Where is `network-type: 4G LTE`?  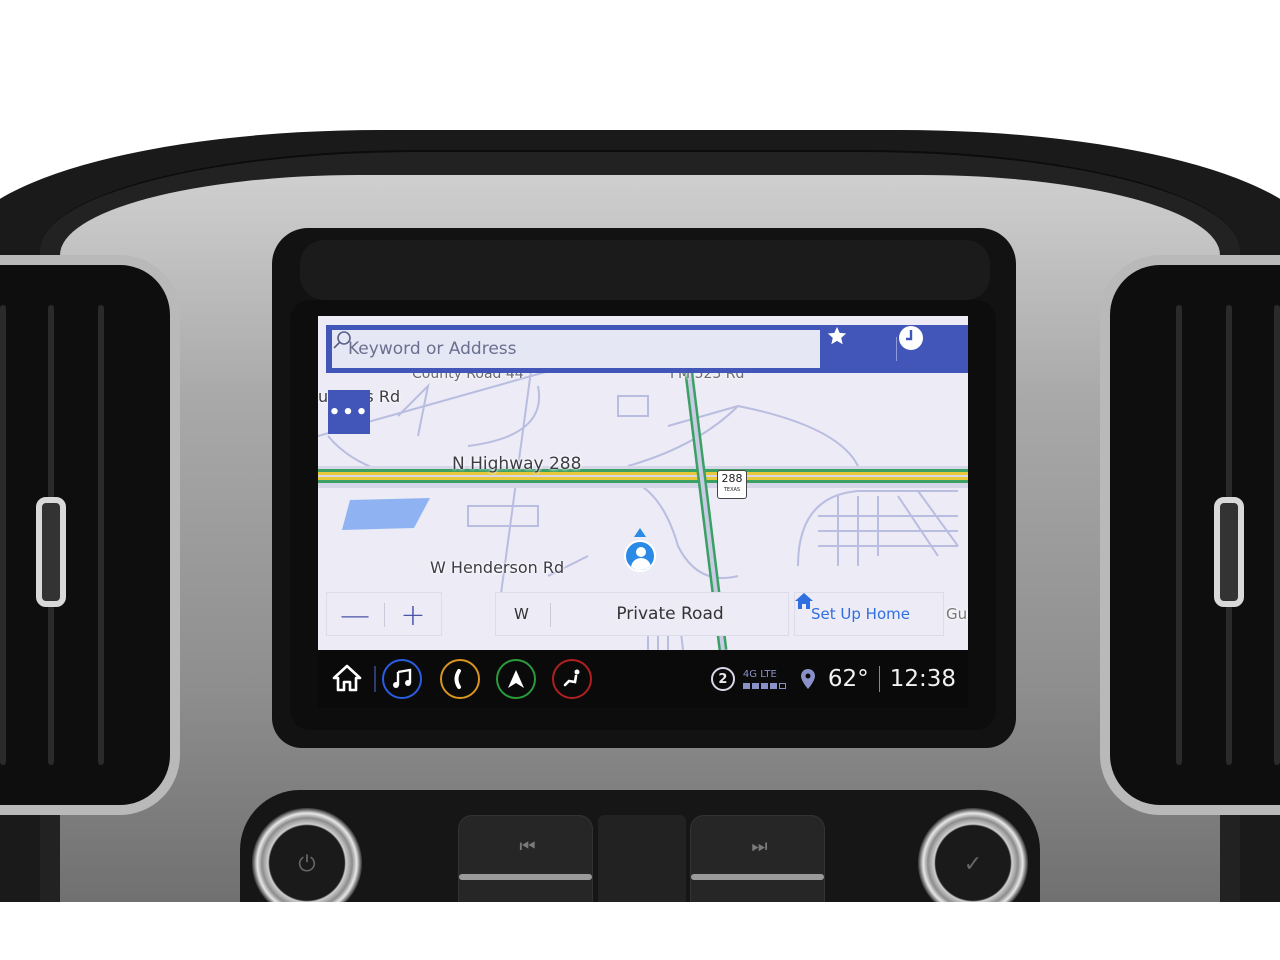
network-type: 4G LTE is located at coordinates (759, 674).